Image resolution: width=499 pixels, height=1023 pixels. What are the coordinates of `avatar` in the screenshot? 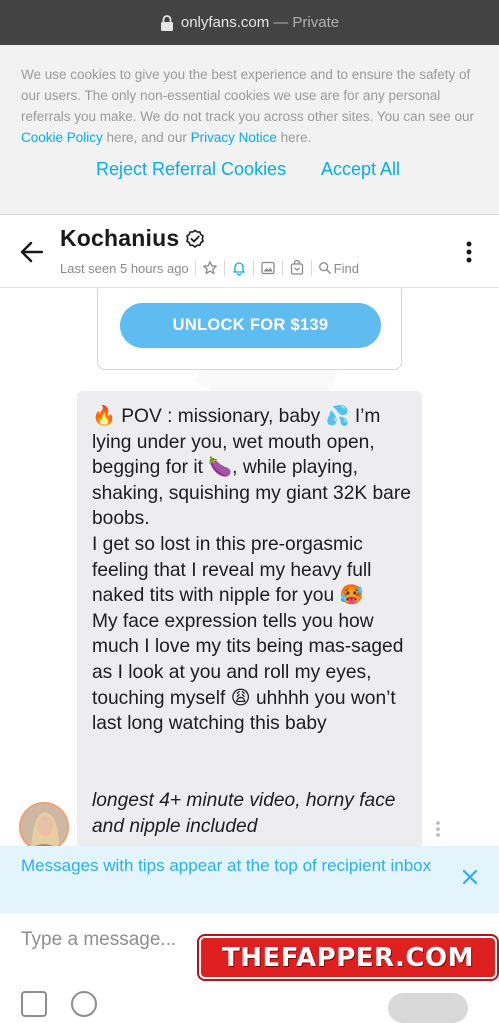 It's located at (44, 824).